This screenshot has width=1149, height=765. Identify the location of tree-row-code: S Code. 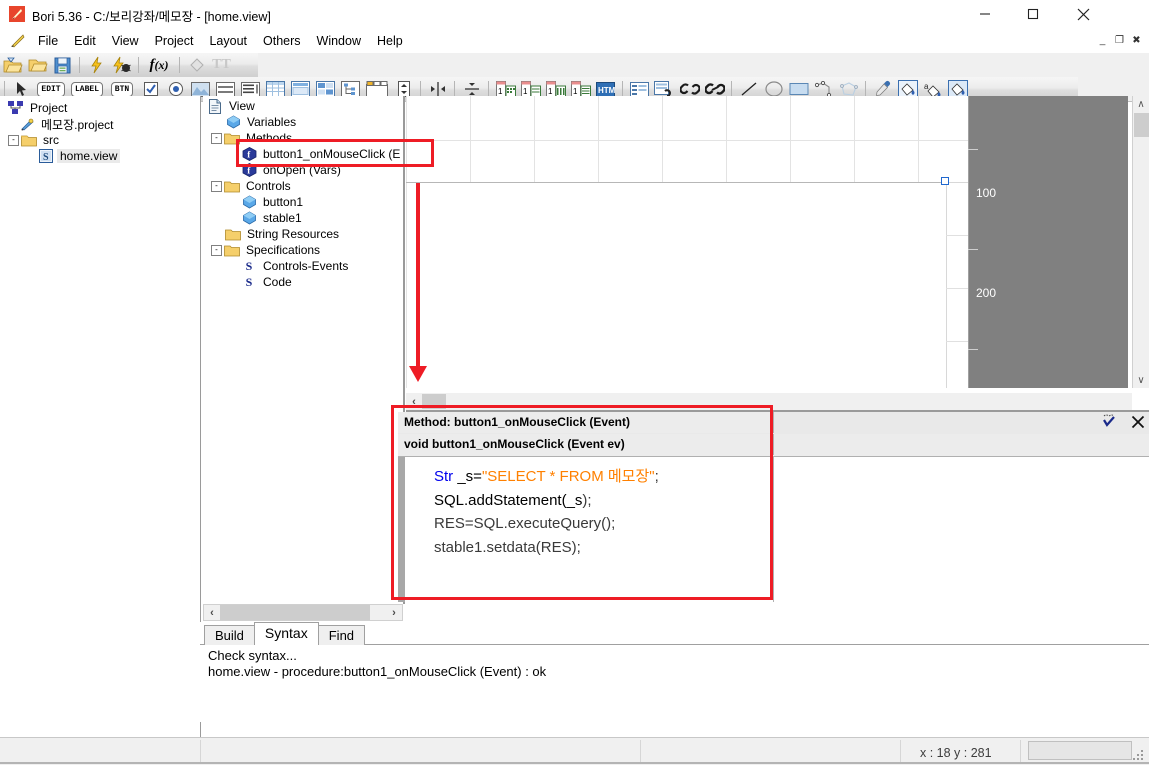
(303, 282).